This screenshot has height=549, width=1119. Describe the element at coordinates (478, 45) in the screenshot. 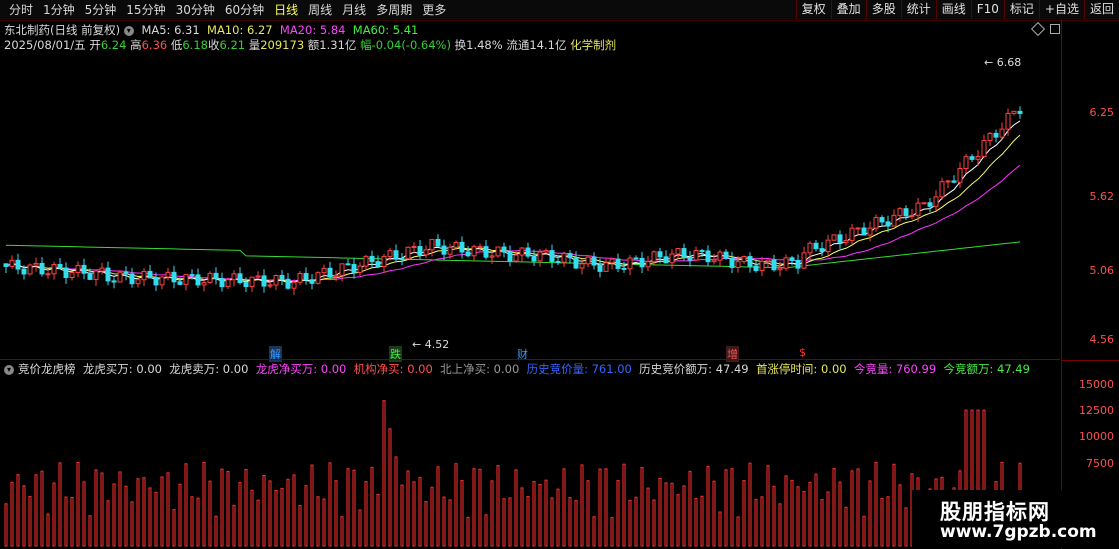

I see `turnover-value: 换1.48%` at that location.